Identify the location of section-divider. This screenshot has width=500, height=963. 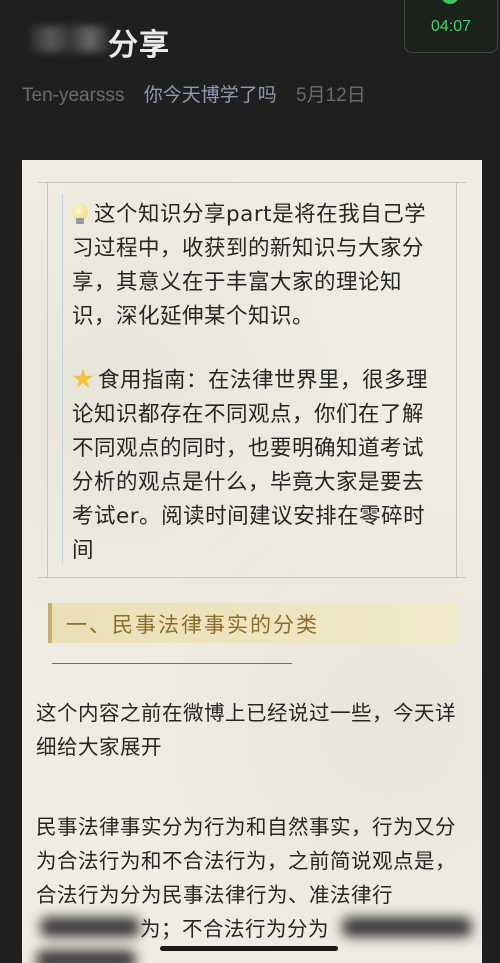
(172, 663).